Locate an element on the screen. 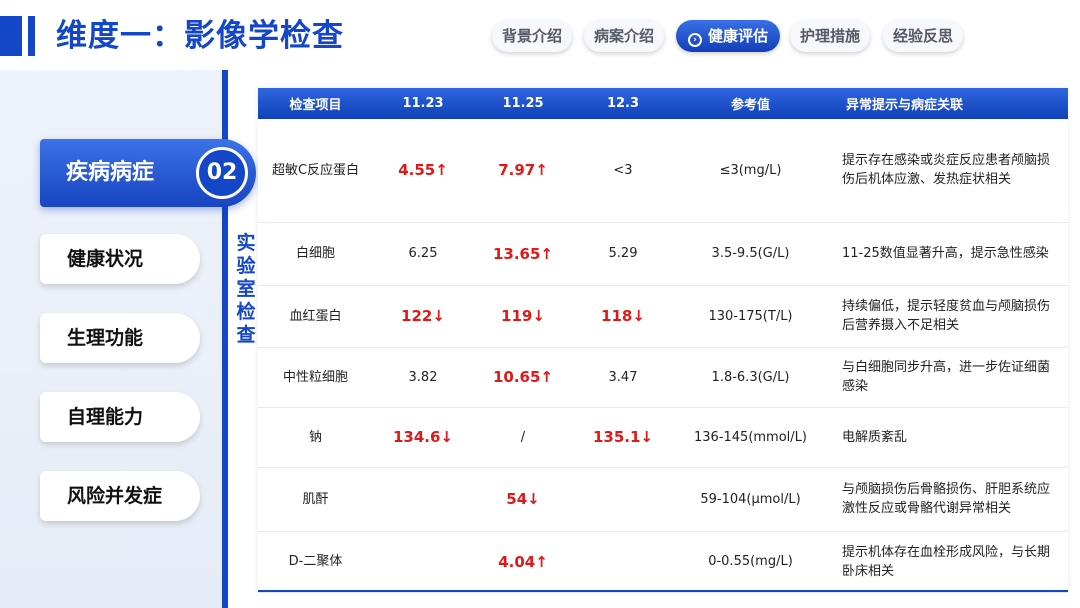 The height and width of the screenshot is (608, 1080). cell-text: 130-175(T/L) is located at coordinates (750, 316).